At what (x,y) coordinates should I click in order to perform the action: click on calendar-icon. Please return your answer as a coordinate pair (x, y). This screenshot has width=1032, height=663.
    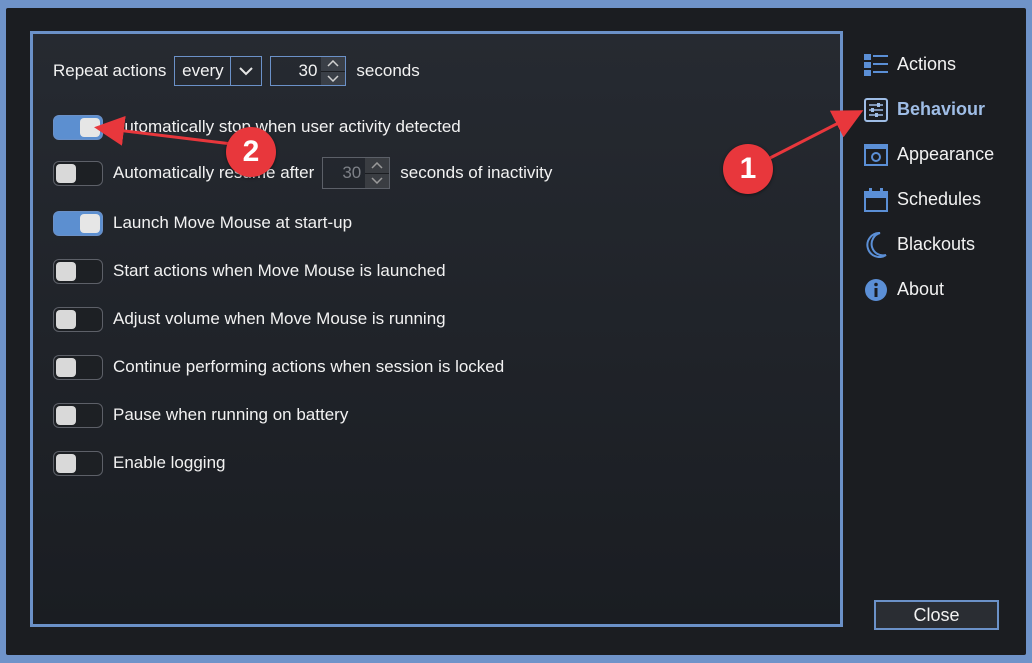
    Looking at the image, I should click on (876, 200).